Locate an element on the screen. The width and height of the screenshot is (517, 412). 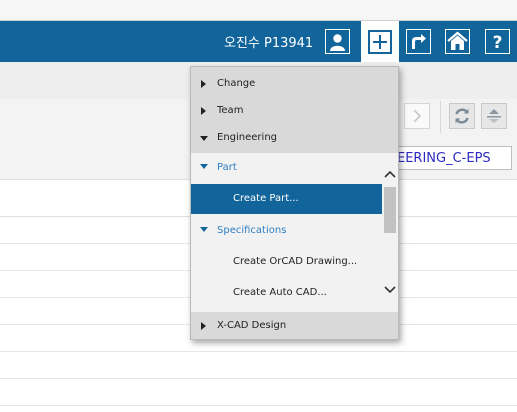
help-button: ? is located at coordinates (497, 41).